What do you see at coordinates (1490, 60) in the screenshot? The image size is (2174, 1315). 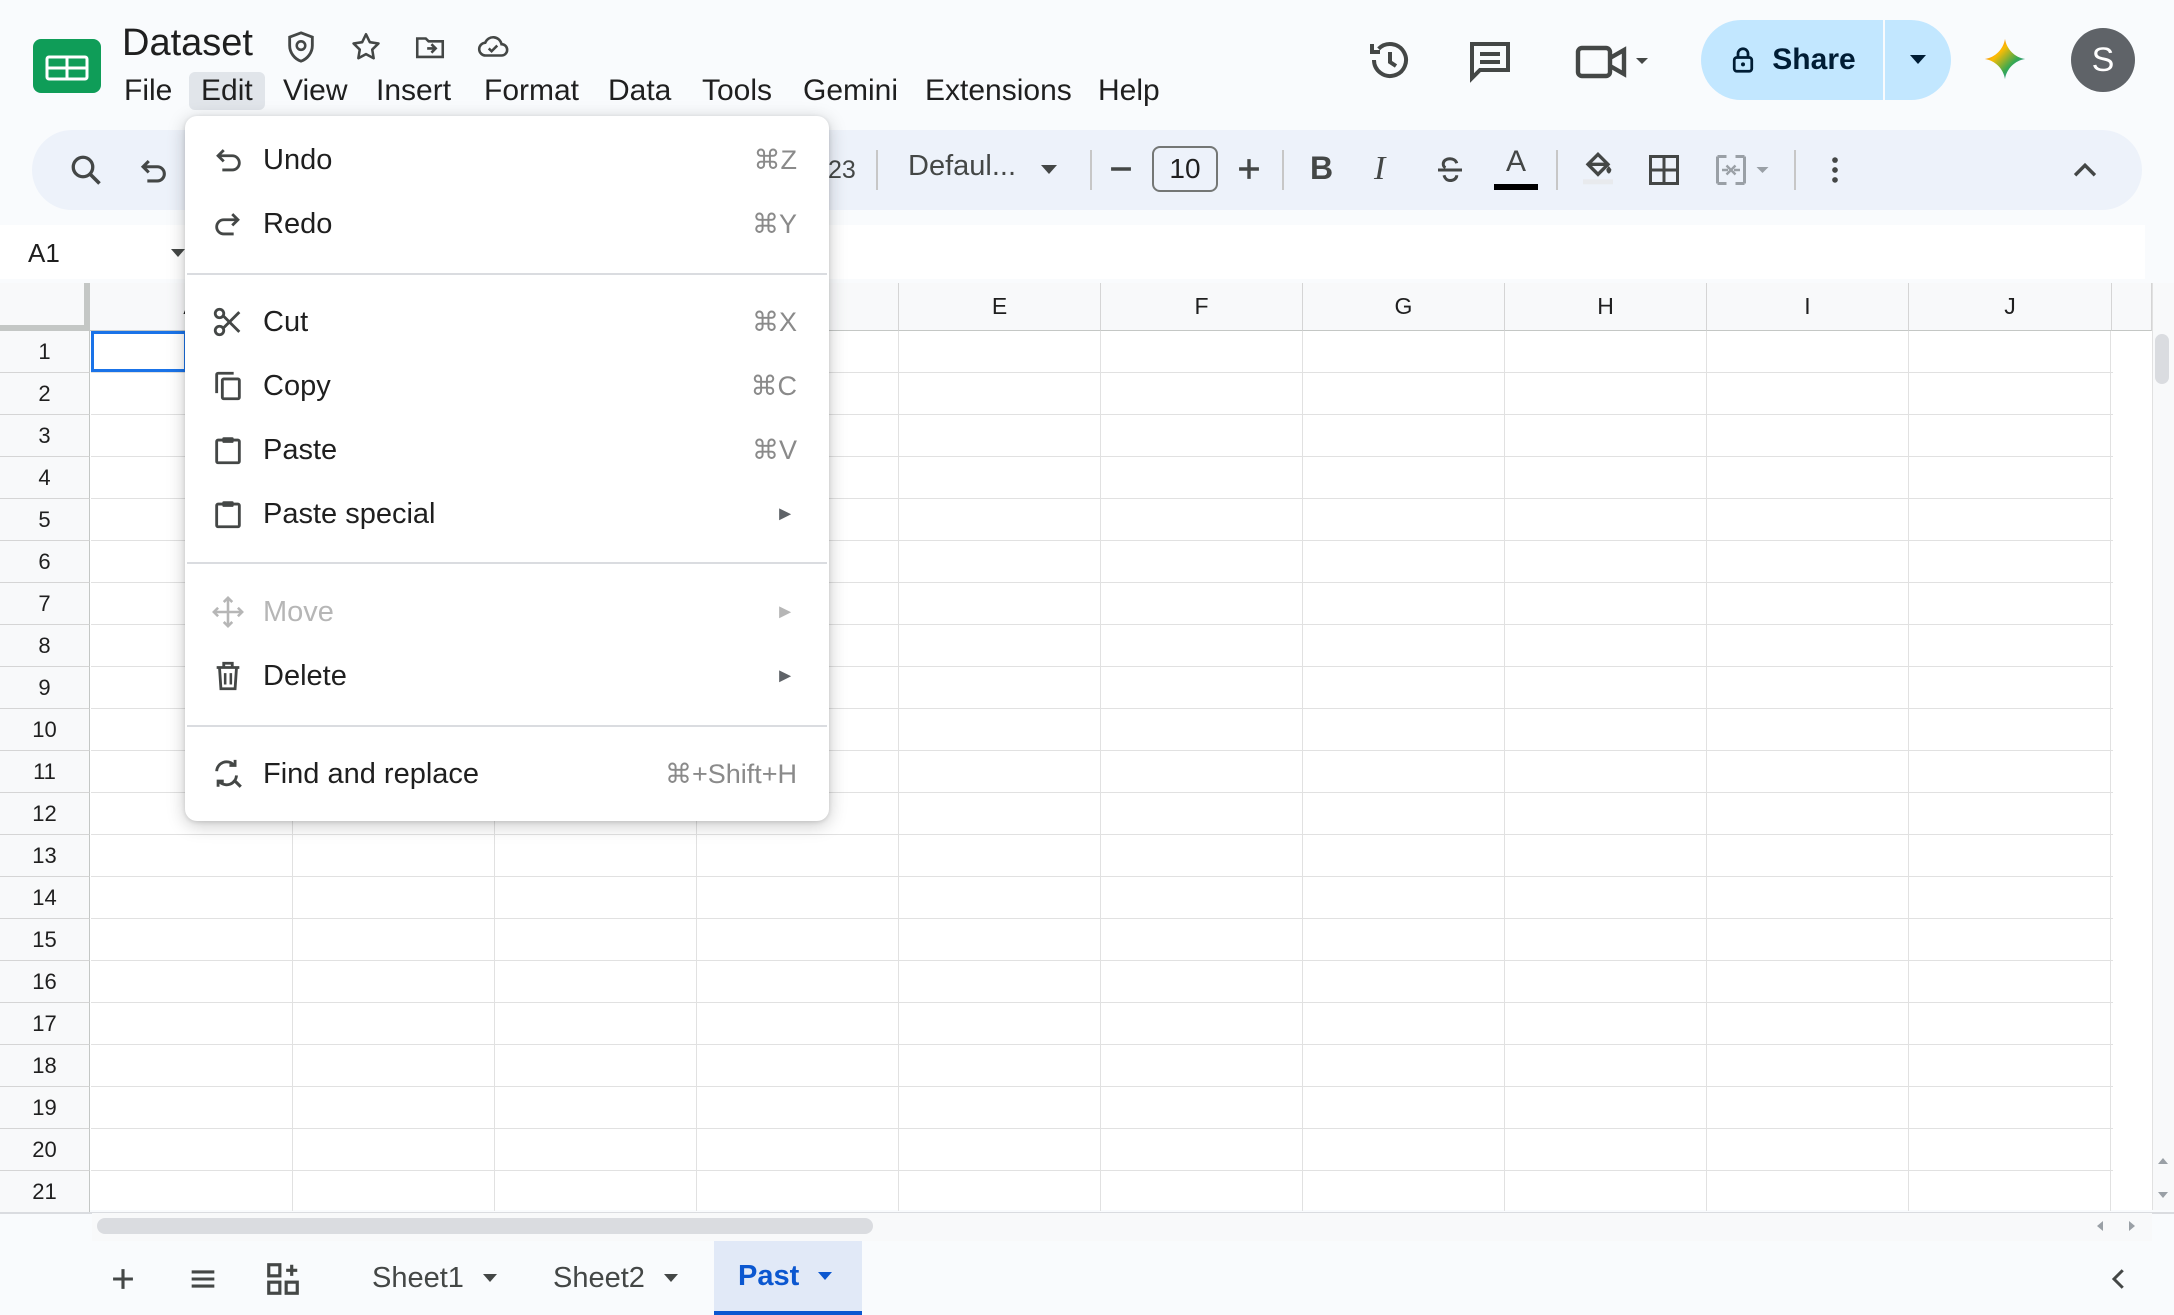 I see `comment-icon` at bounding box center [1490, 60].